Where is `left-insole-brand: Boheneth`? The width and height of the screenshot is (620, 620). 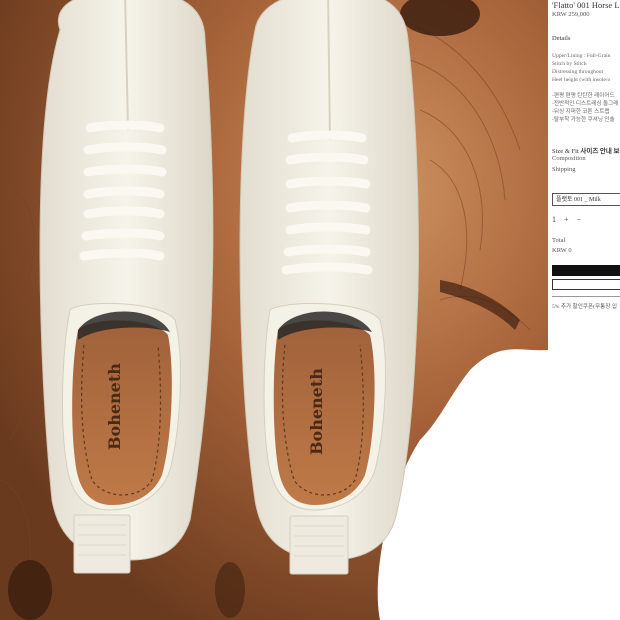
left-insole-brand: Boheneth is located at coordinates (114, 406).